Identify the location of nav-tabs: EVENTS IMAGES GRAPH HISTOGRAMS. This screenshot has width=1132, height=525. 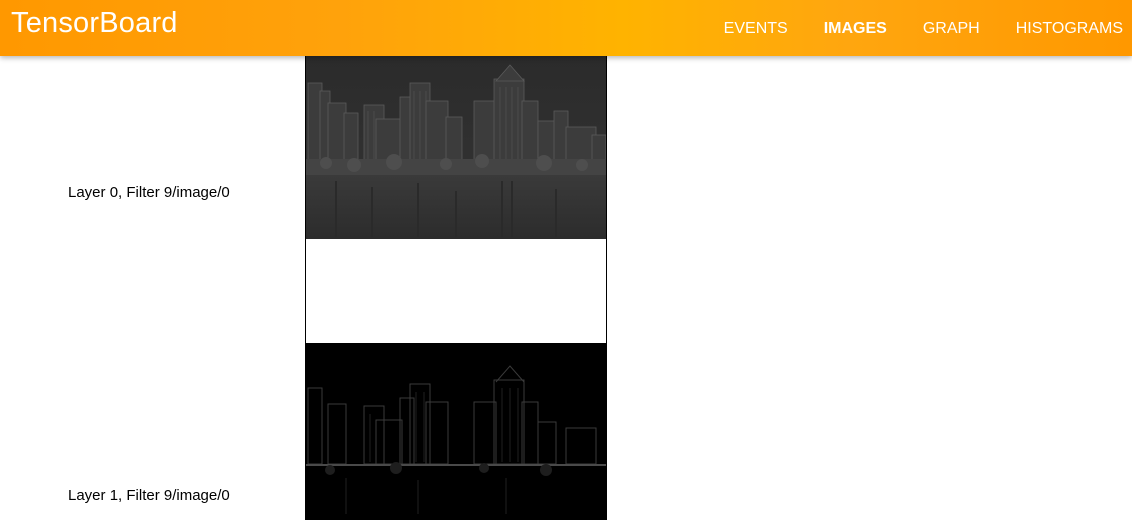
(919, 28).